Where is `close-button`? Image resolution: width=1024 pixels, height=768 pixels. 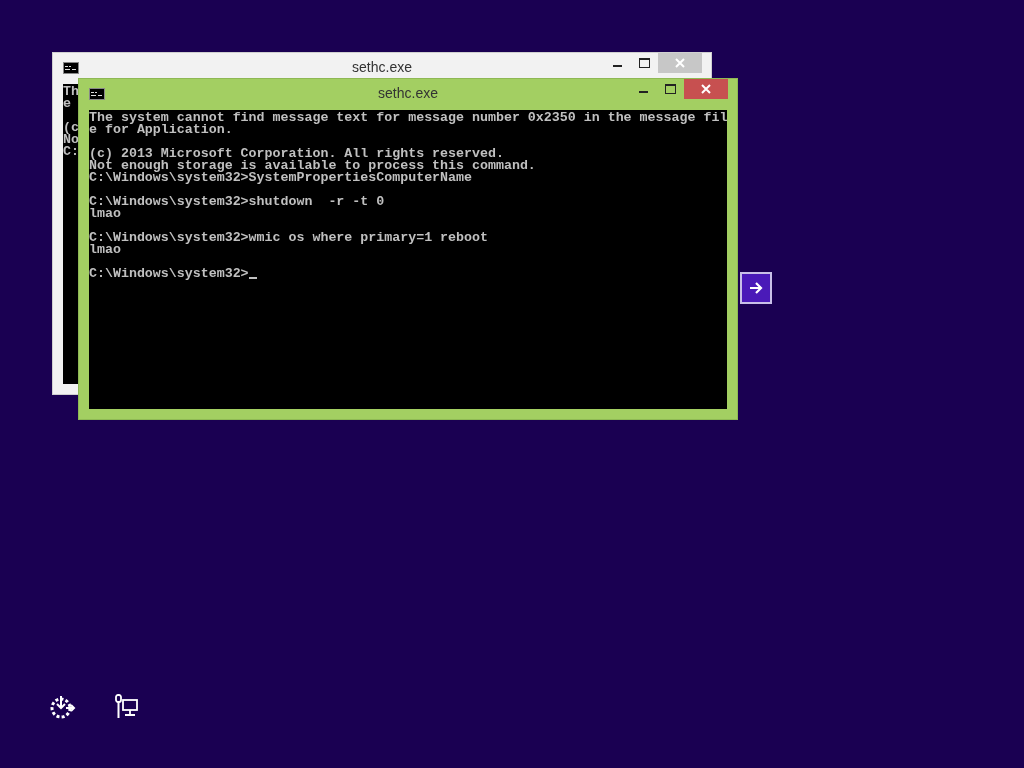 close-button is located at coordinates (706, 89).